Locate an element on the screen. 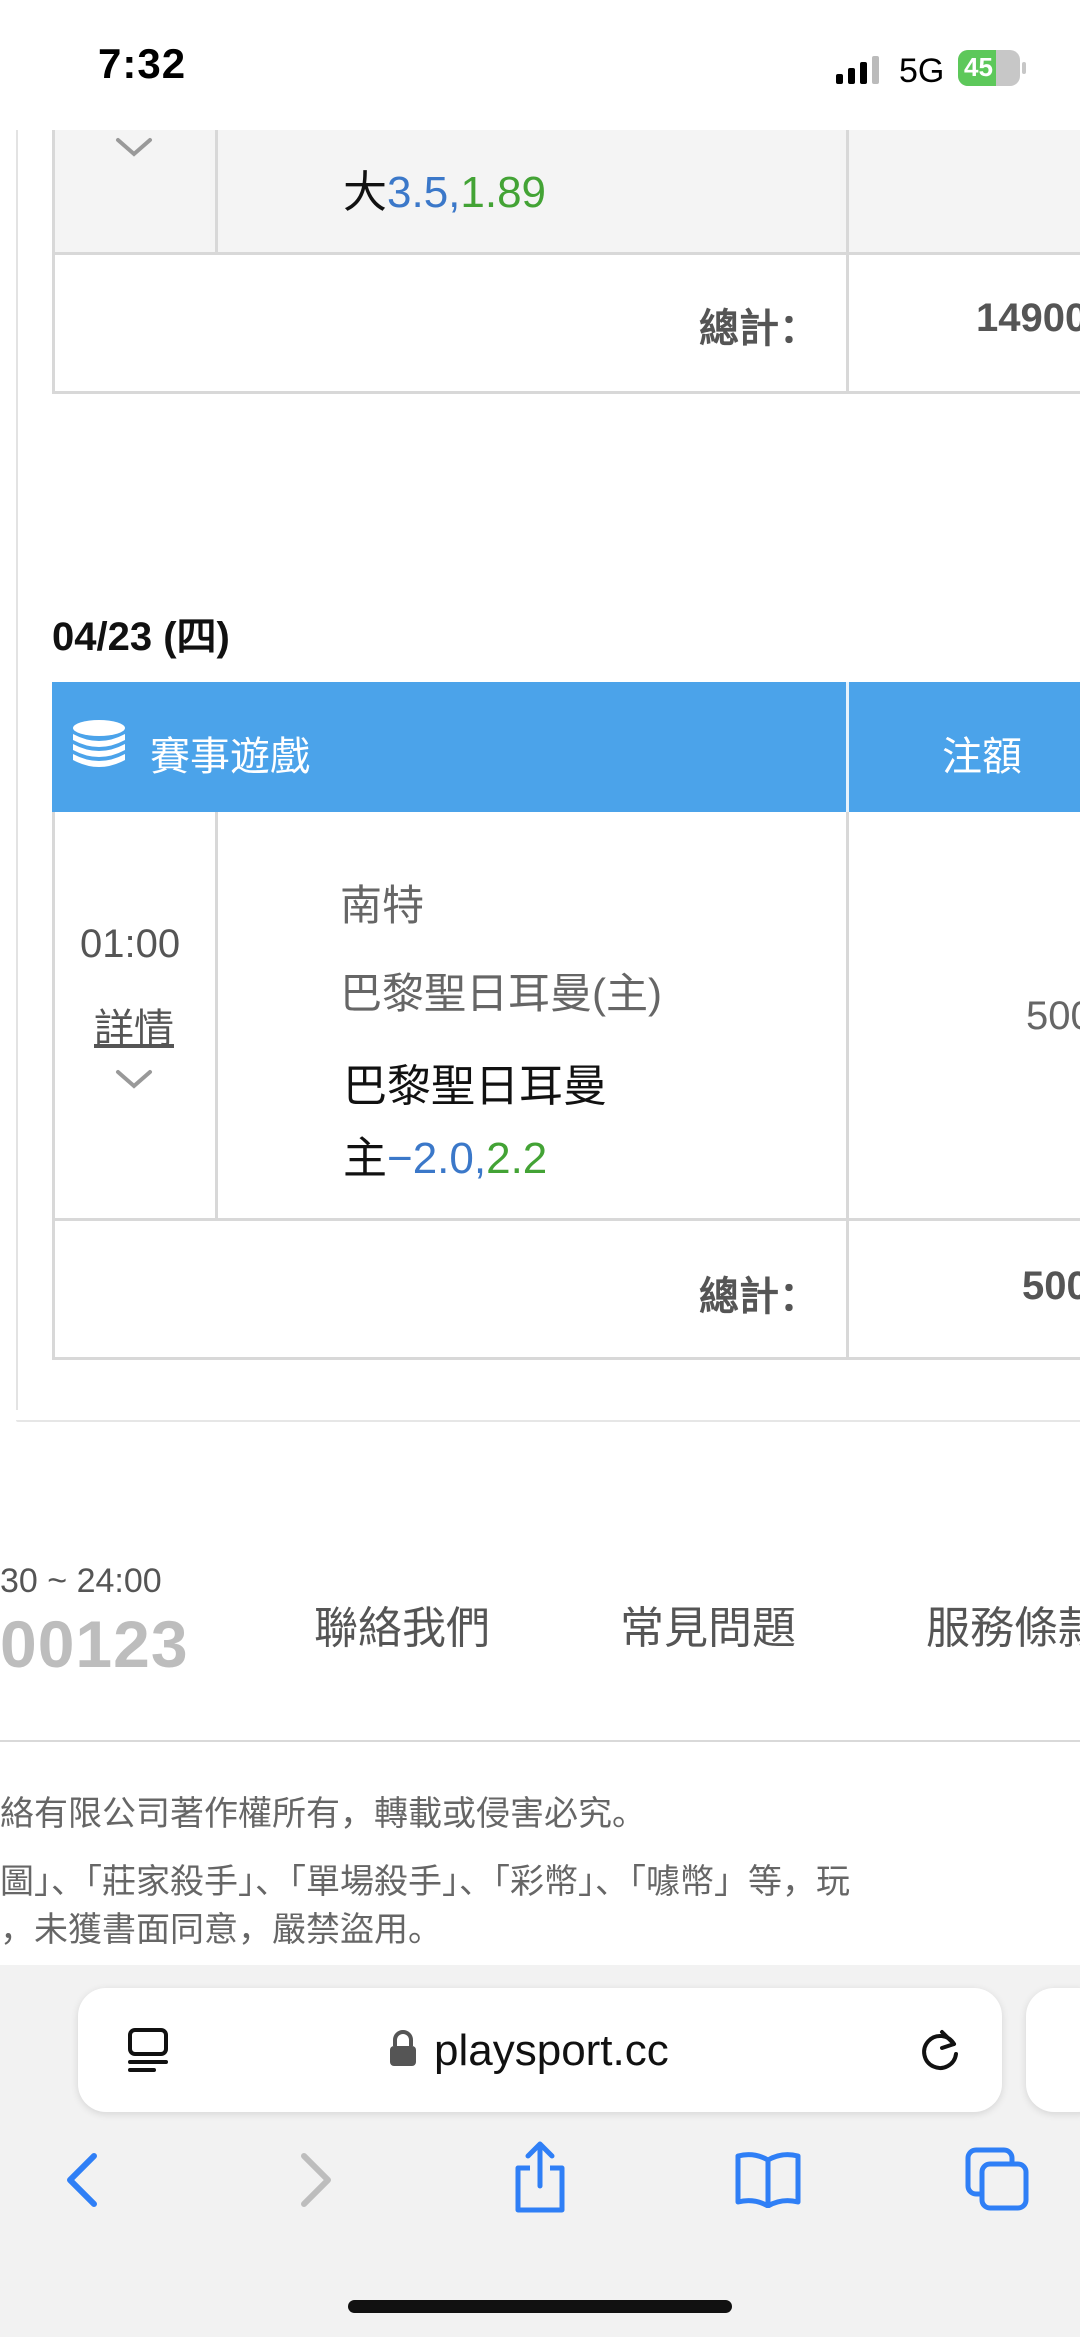 This screenshot has height=2337, width=1080. forward-icon is located at coordinates (316, 2180).